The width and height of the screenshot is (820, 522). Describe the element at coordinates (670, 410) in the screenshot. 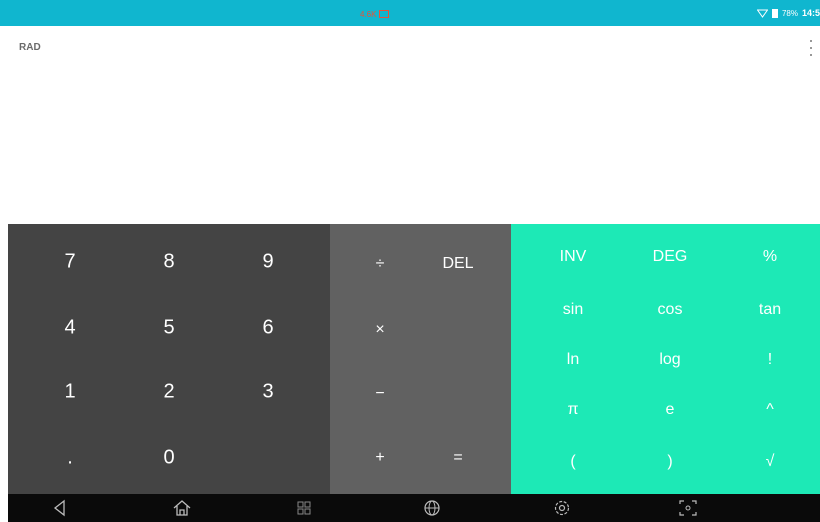

I see `key-e: e` at that location.